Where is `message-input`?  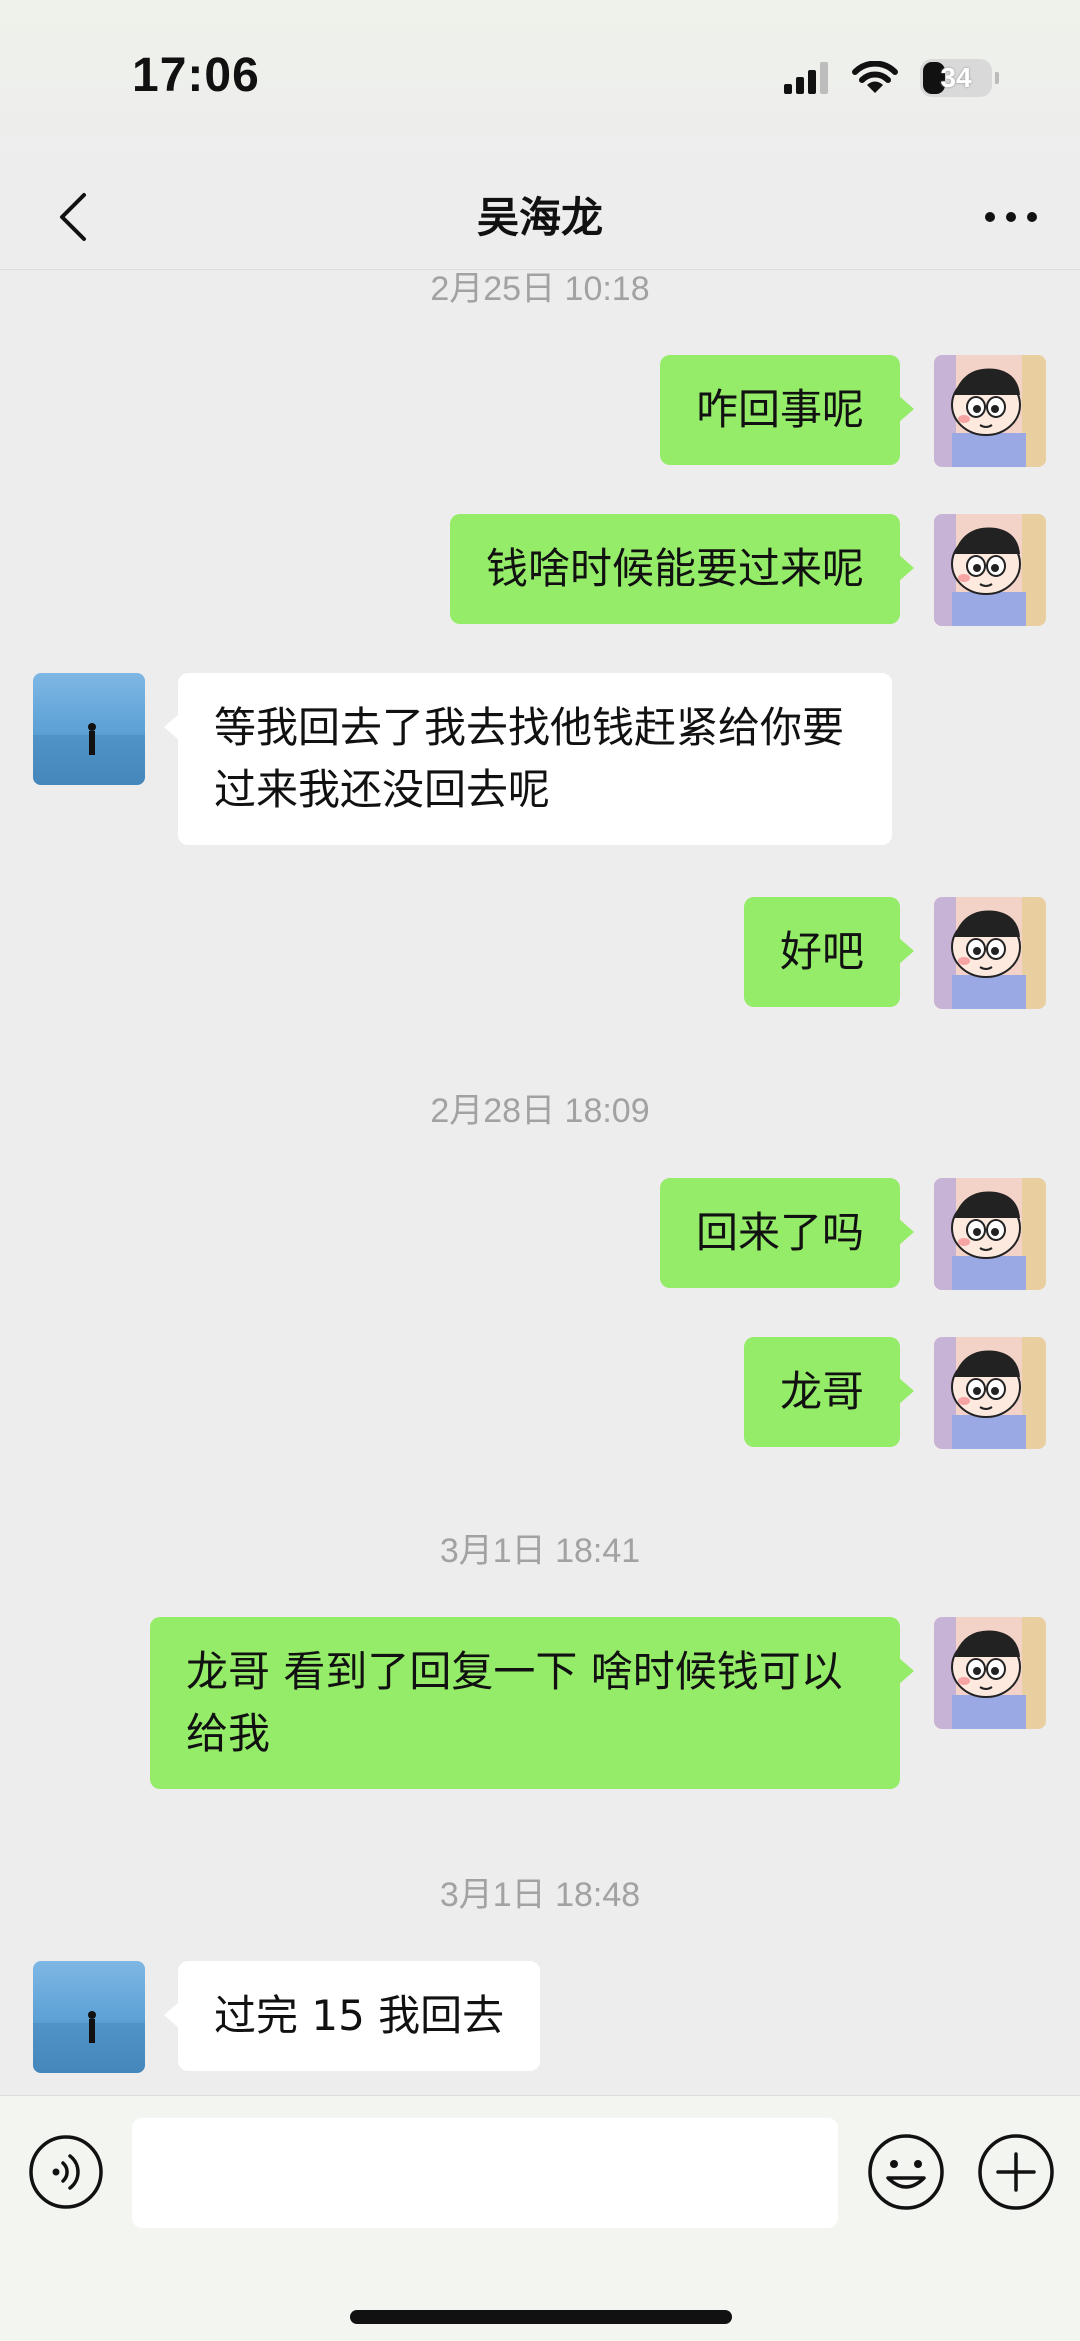 message-input is located at coordinates (485, 2173).